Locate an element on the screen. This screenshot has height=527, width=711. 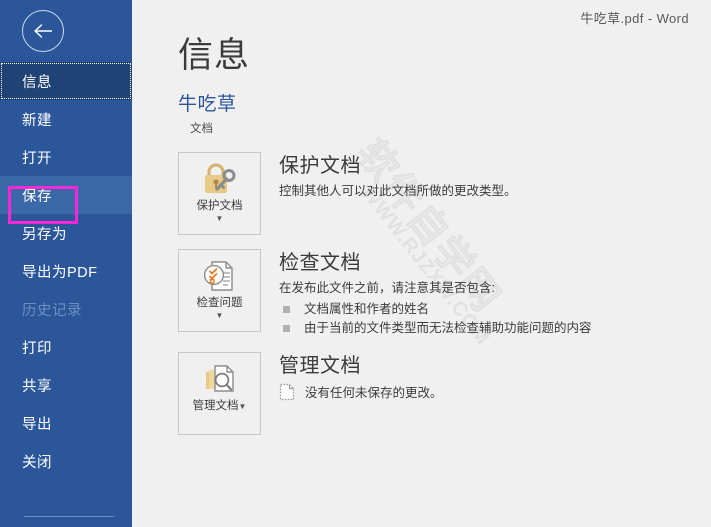
list-item: 文档属性和作者的姓名 is located at coordinates (495, 309).